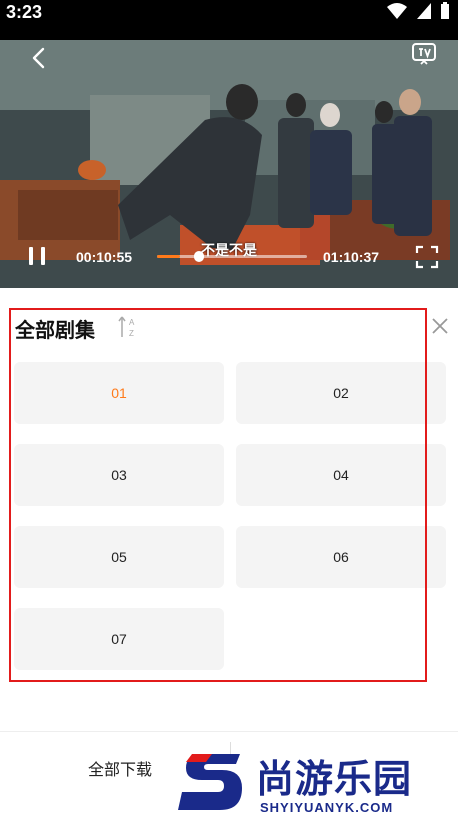 The image size is (458, 820). What do you see at coordinates (327, 807) in the screenshot?
I see `watermark-english: SHYIYUANYK.COM` at bounding box center [327, 807].